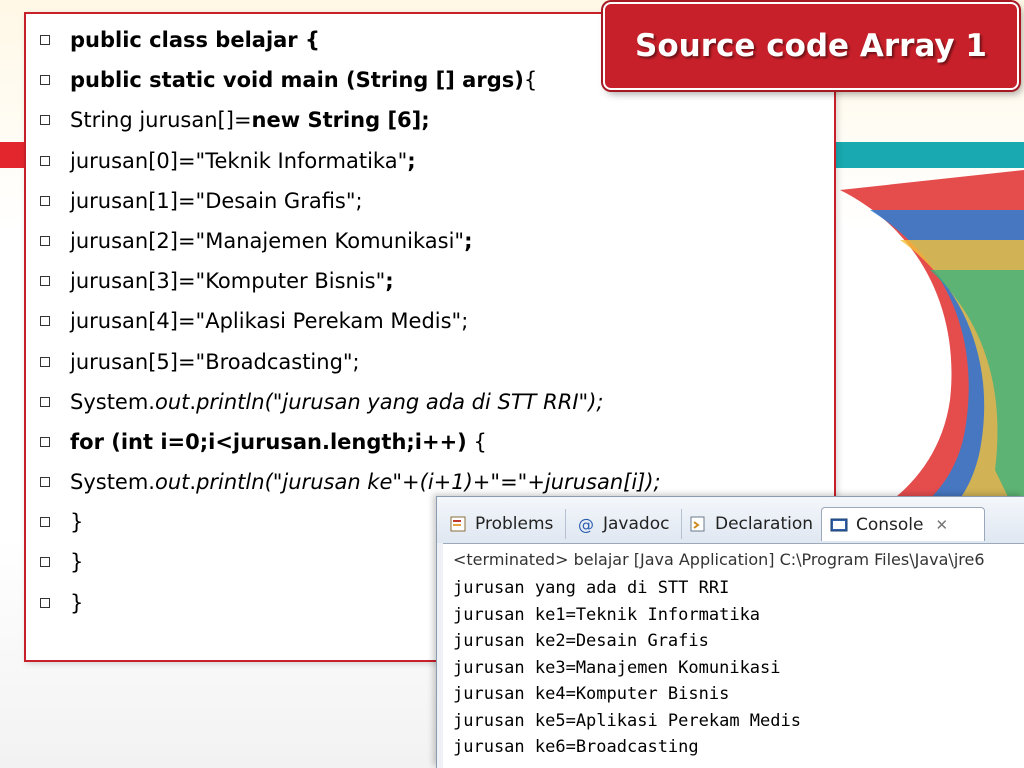 The height and width of the screenshot is (768, 1024). I want to click on code-text: jurusan[0]="Teknik Informatika";, so click(243, 161).